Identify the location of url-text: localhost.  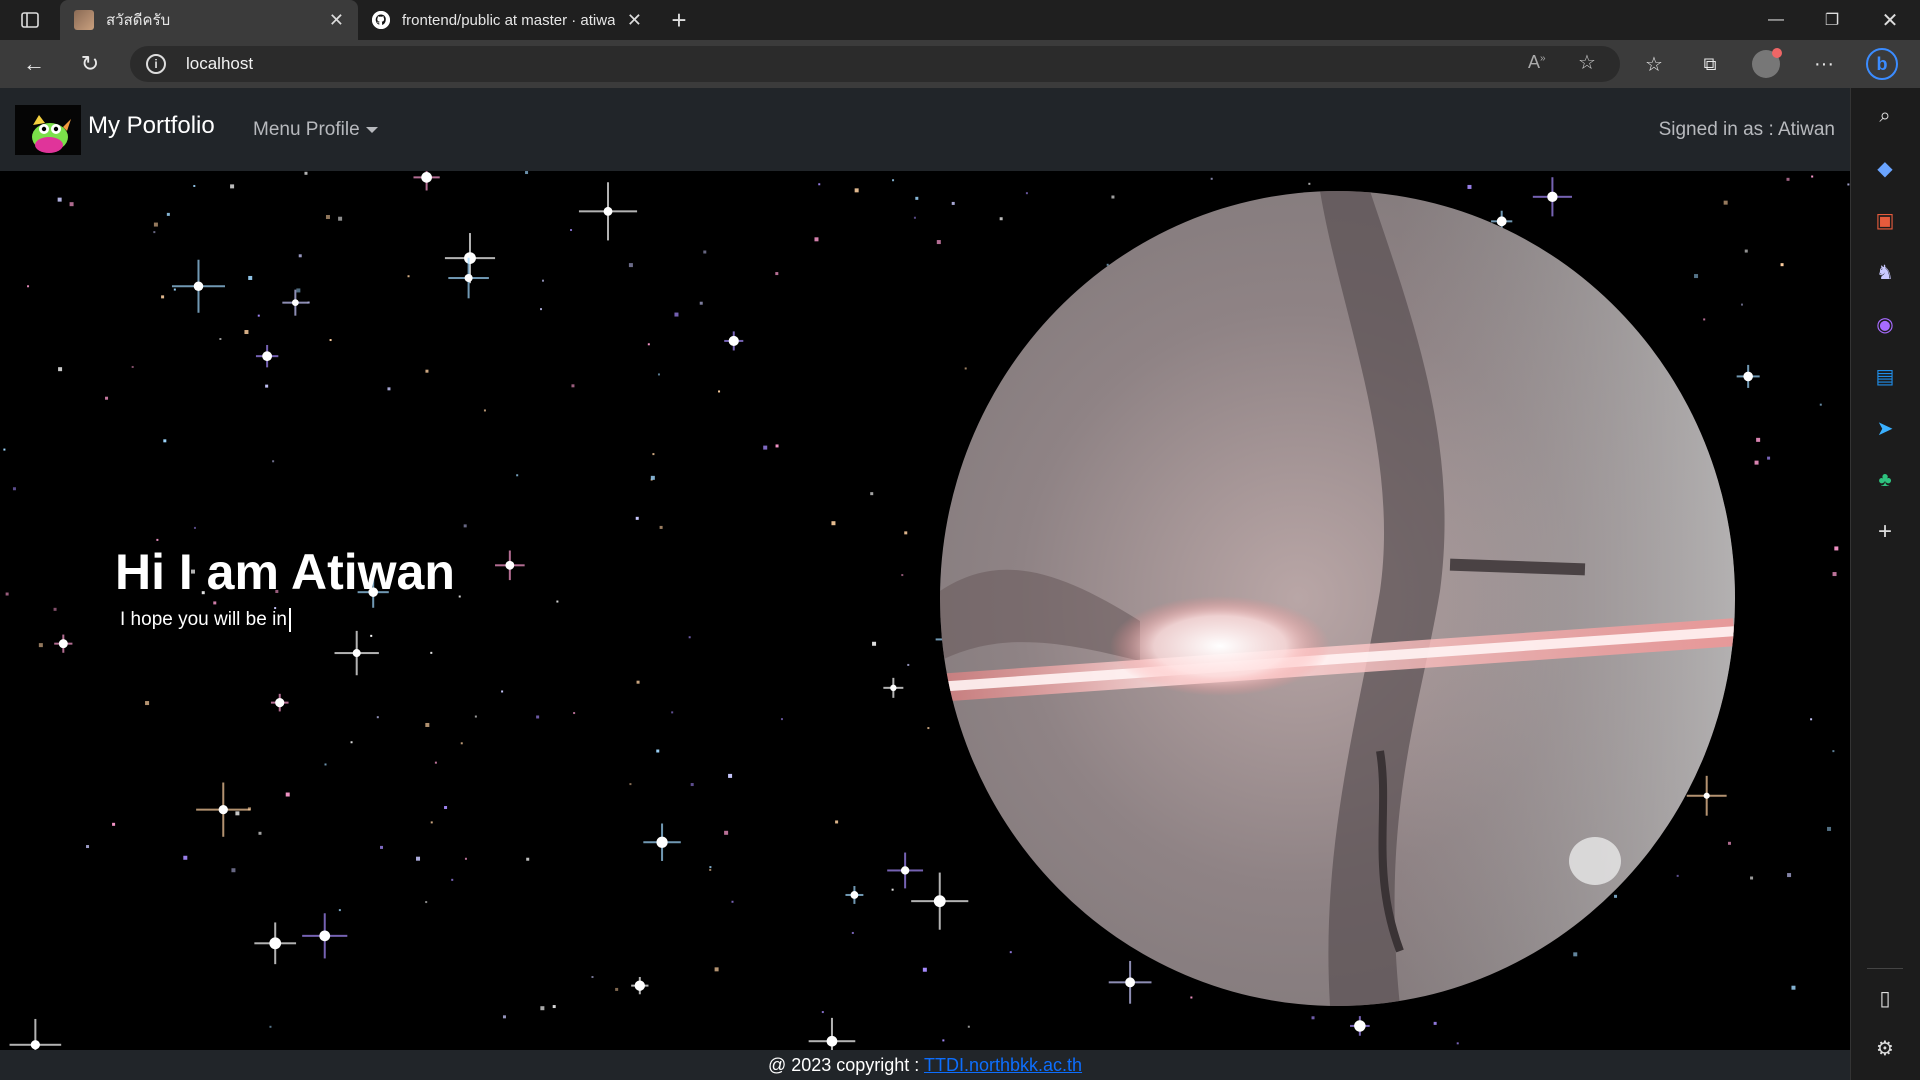
(219, 64).